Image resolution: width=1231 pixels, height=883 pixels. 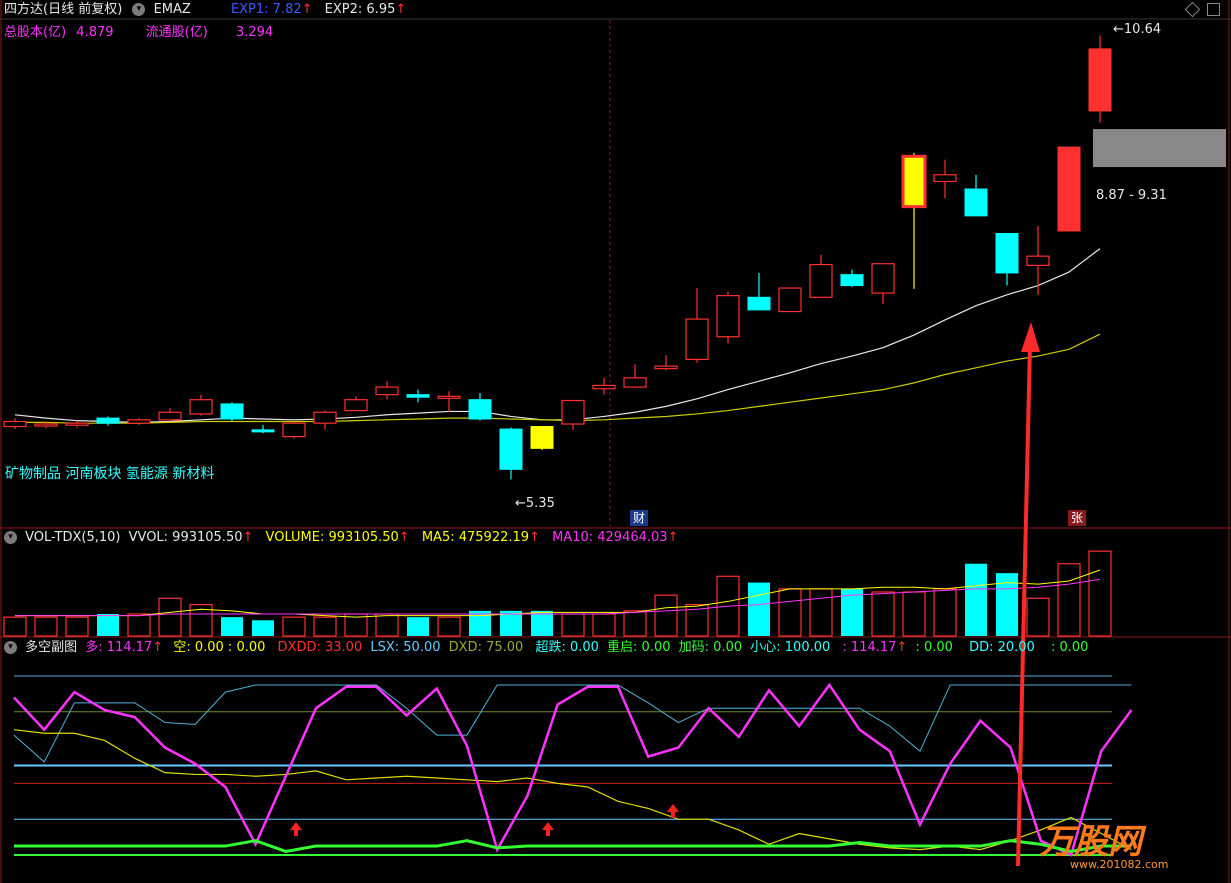 I want to click on kong-value: 空: 0.00 : 0.00, so click(x=219, y=647).